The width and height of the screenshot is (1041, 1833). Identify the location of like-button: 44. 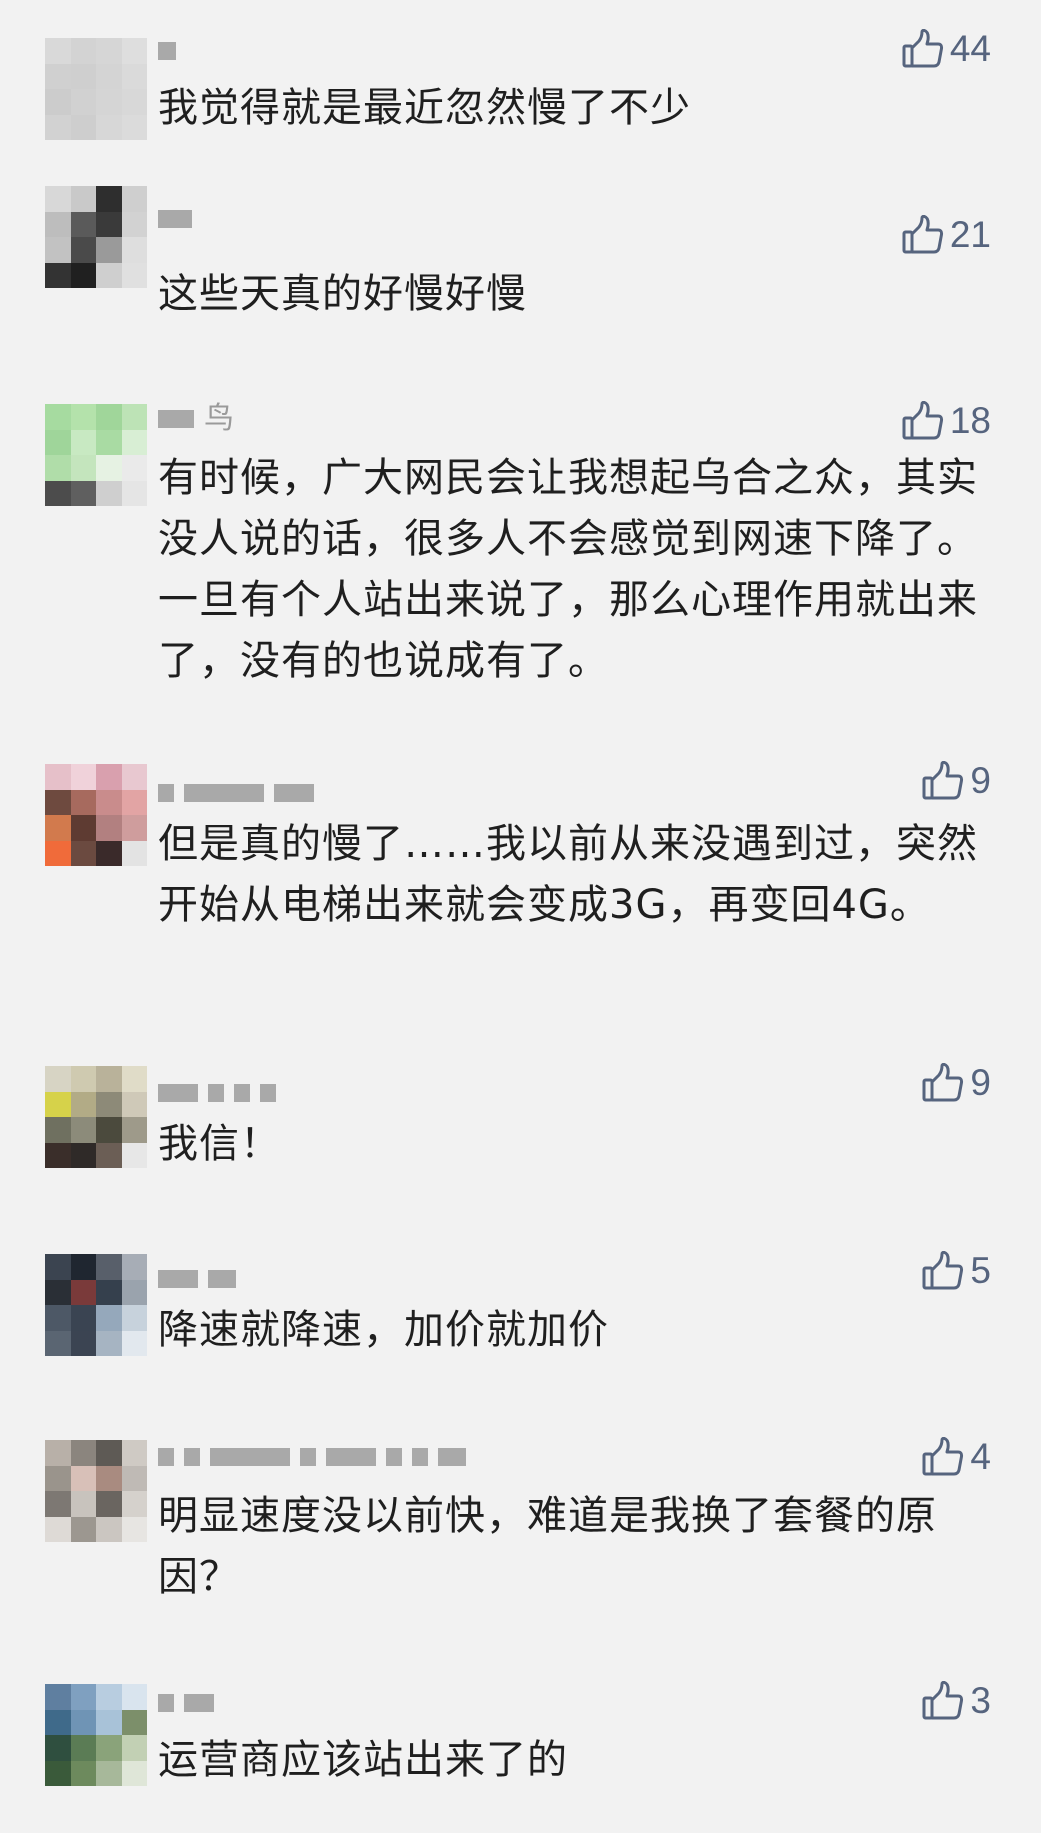
(946, 49).